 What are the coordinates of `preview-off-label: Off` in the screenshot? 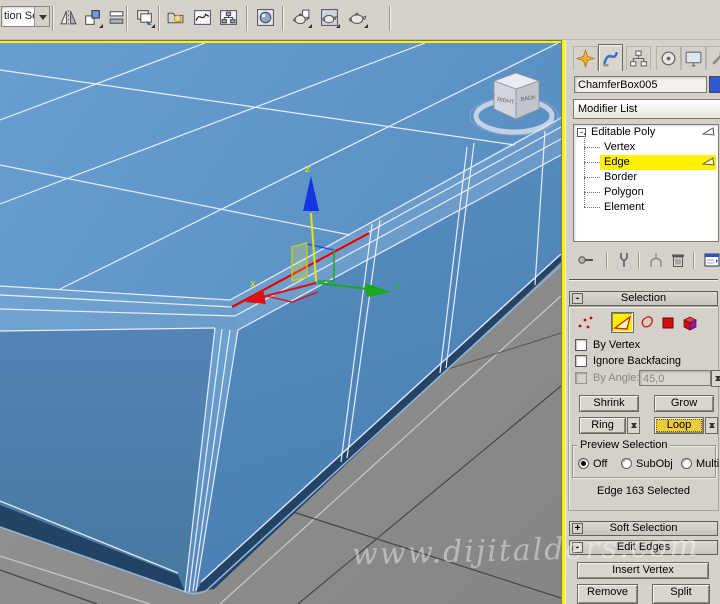 It's located at (600, 464).